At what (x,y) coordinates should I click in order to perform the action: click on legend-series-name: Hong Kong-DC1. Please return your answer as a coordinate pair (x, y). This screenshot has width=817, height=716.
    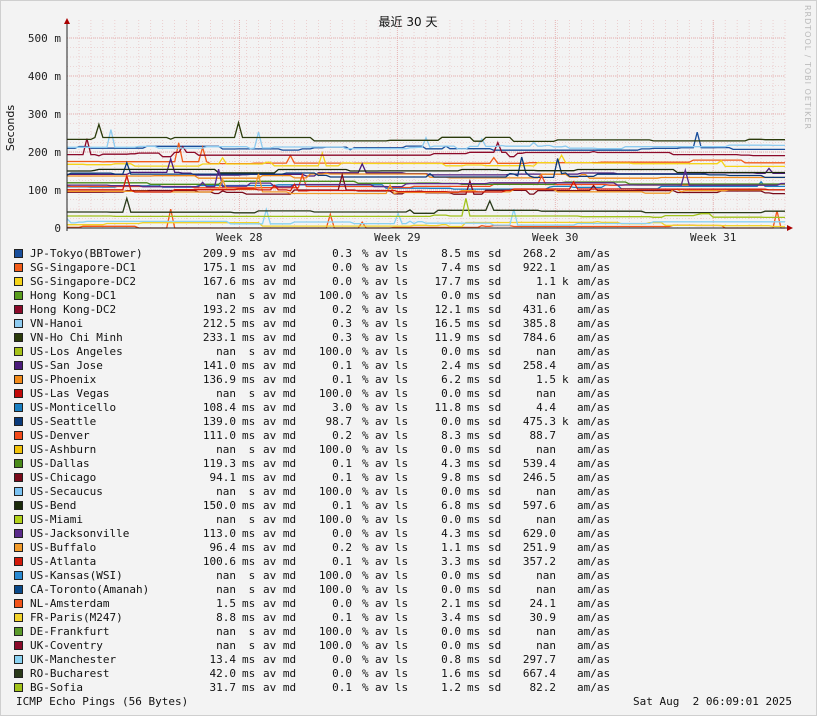
    Looking at the image, I should click on (73, 295).